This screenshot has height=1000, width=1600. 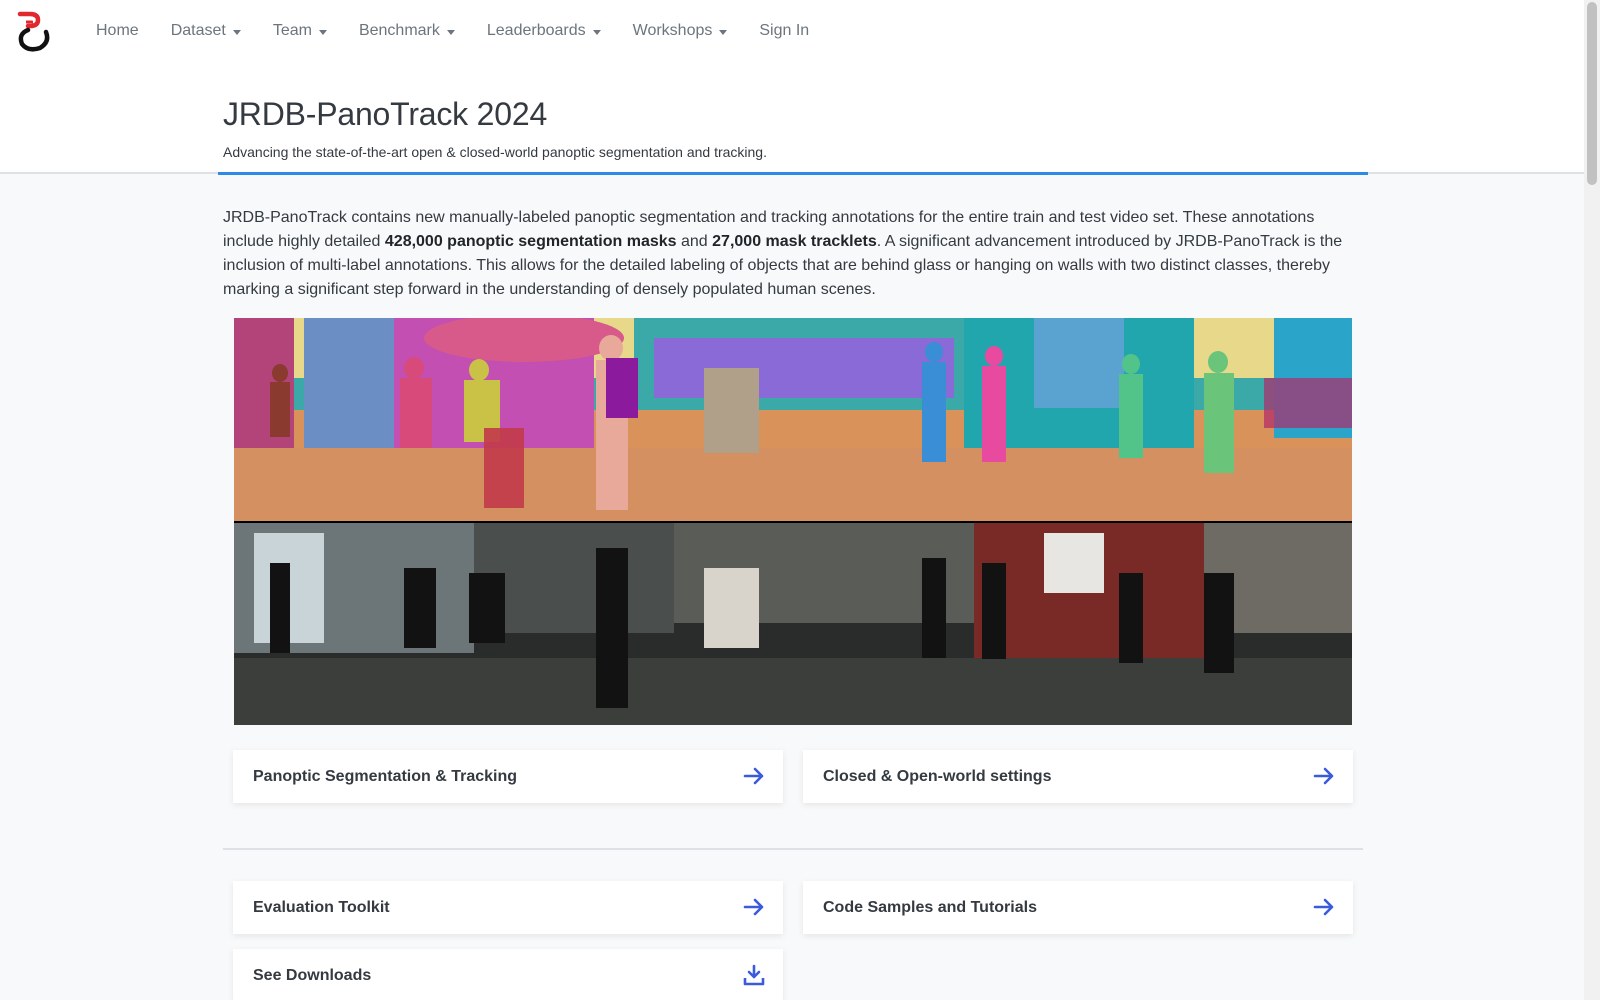 I want to click on card-panoptic-segmentation: Panoptic Segmentation & Tracking, so click(x=508, y=776).